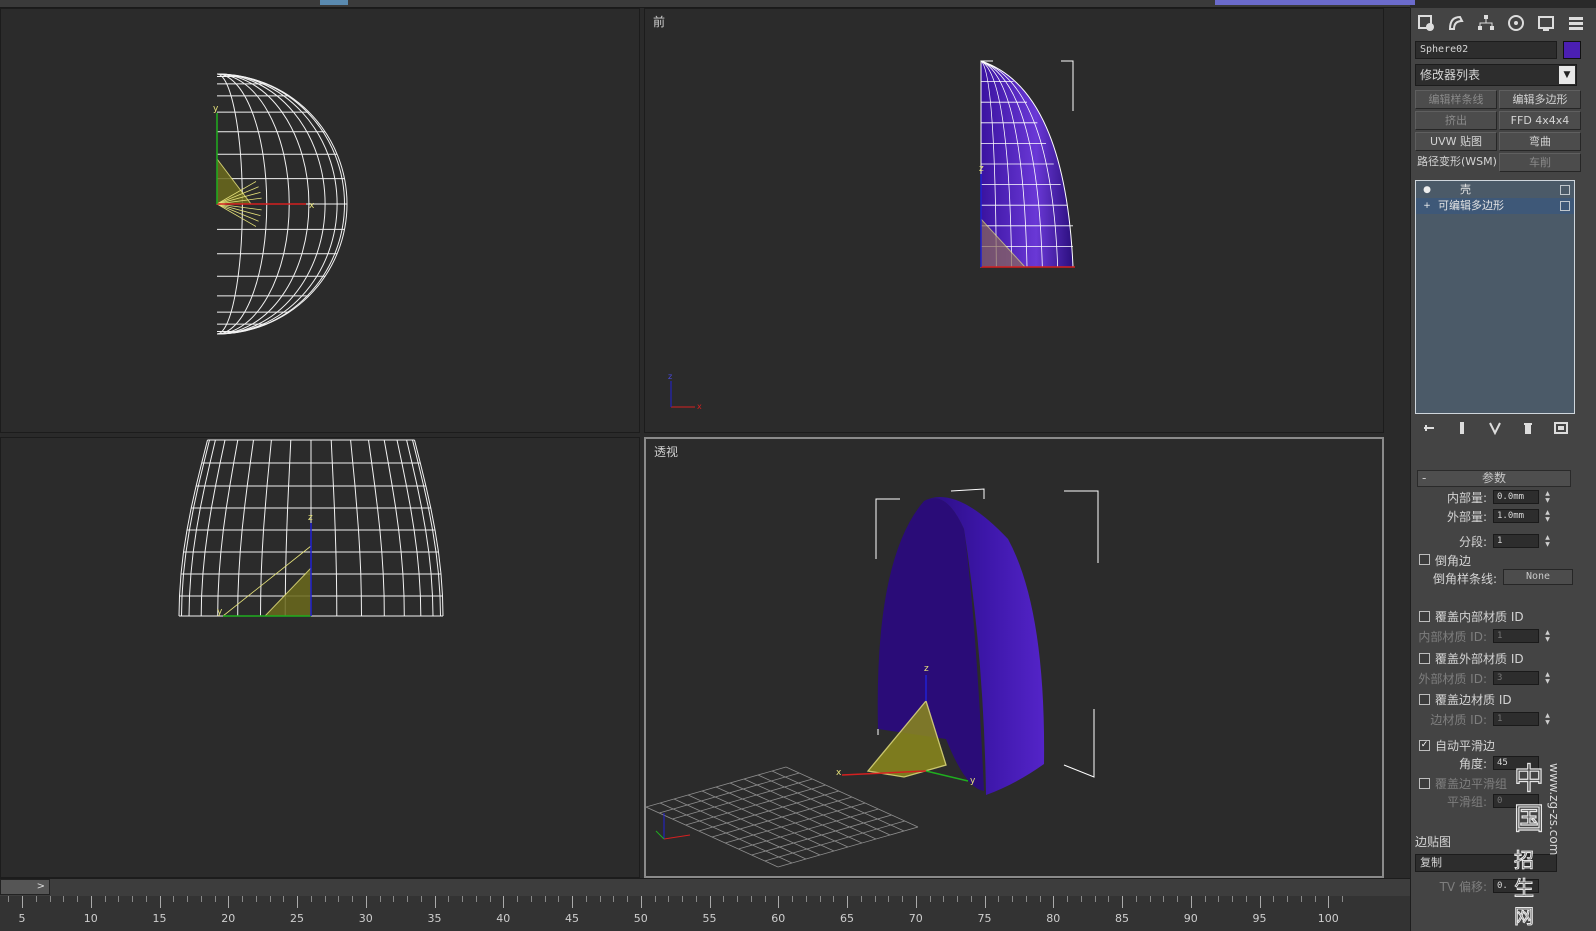  What do you see at coordinates (1516, 497) in the screenshot?
I see `inner-amount-spinner: 0.0mm` at bounding box center [1516, 497].